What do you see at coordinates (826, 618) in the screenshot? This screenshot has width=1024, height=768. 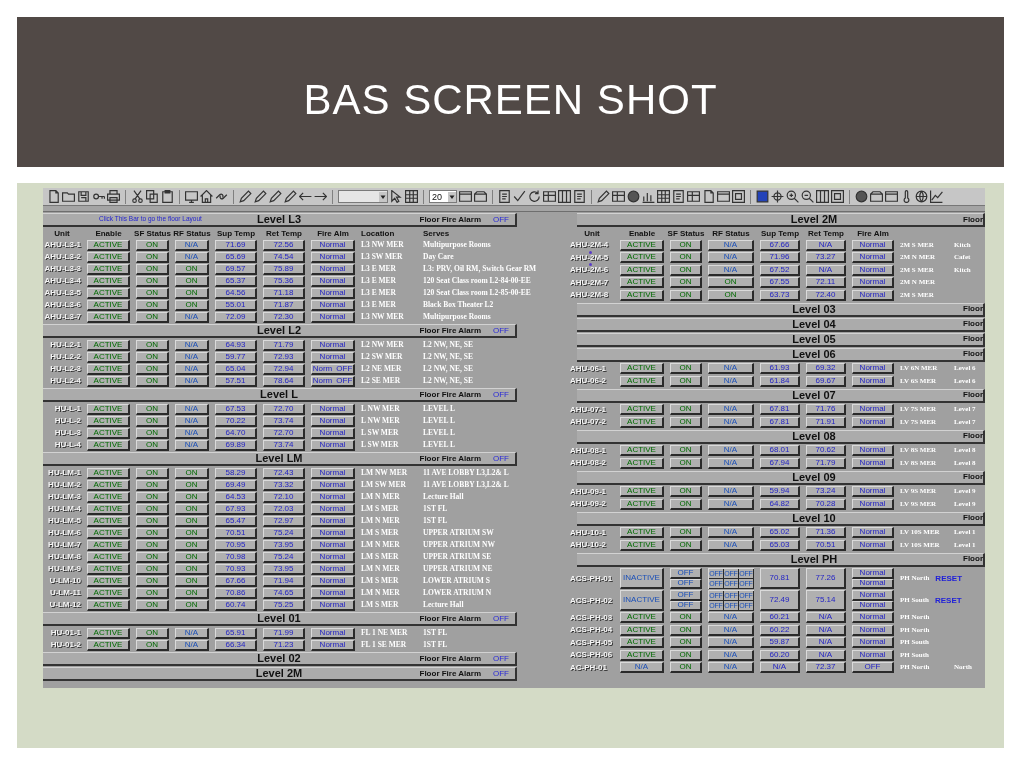 I see `return-temp-button: N/A` at bounding box center [826, 618].